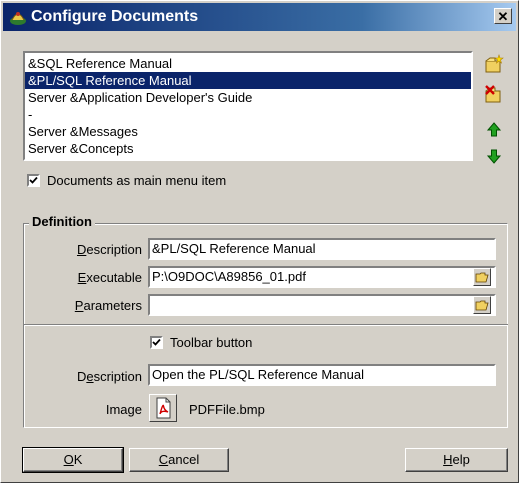 Image resolution: width=519 pixels, height=483 pixels. I want to click on image-select-button, so click(163, 408).